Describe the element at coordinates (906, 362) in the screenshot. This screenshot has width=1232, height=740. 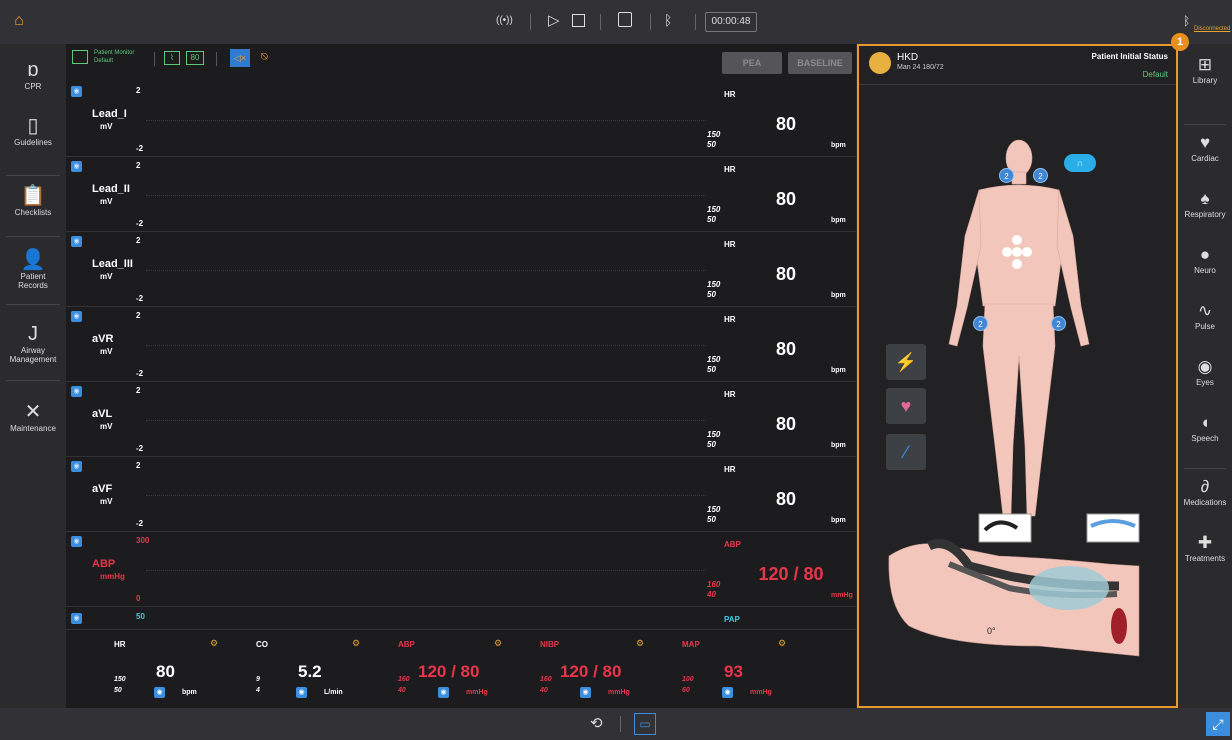
I see `defibrillate-icon: ⚡` at that location.